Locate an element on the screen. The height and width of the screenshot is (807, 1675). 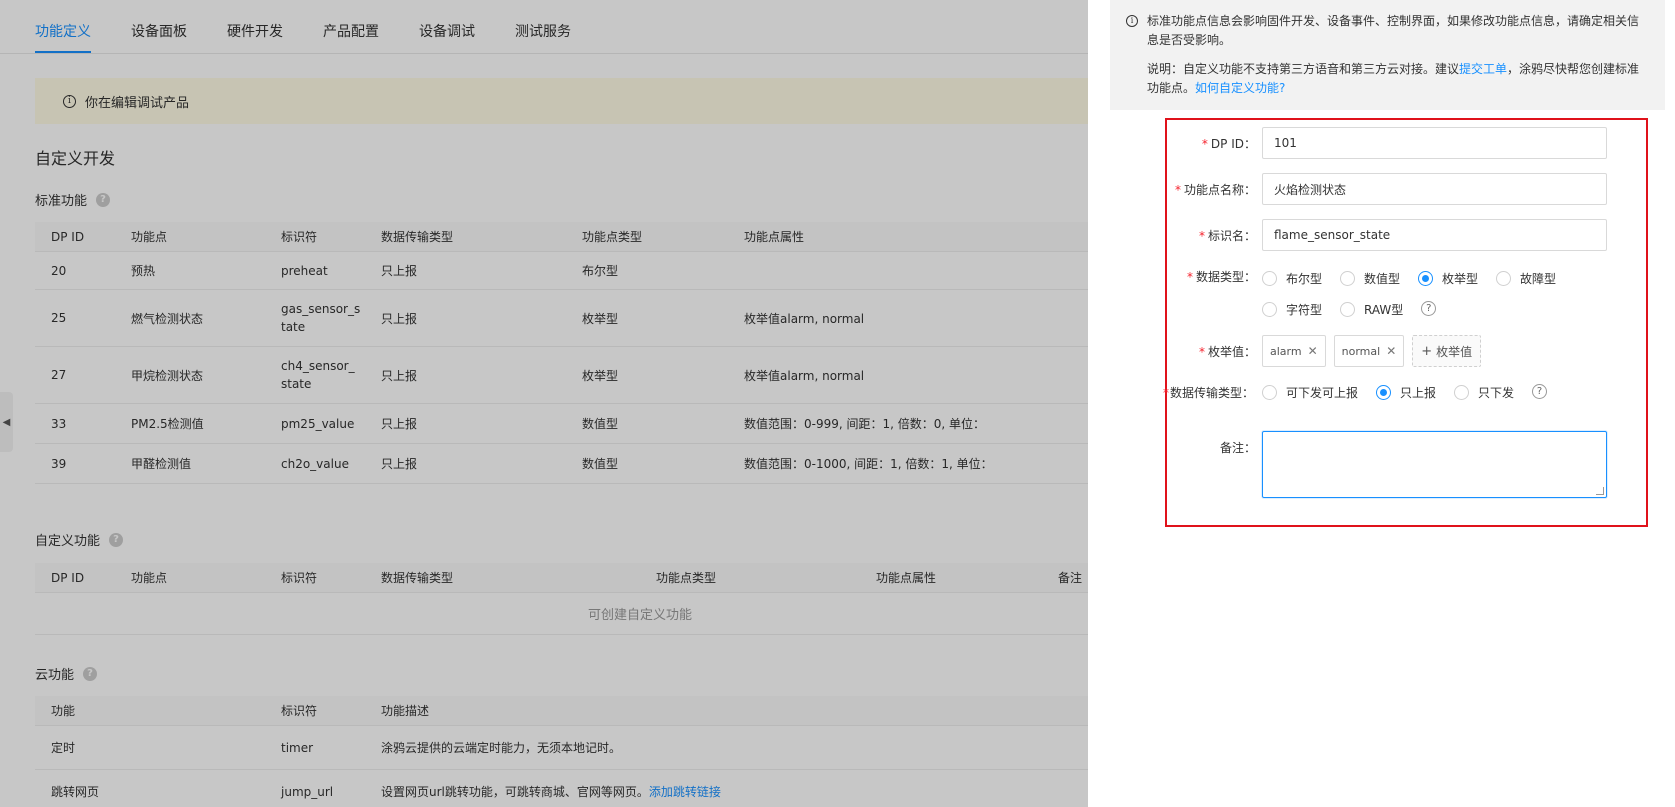
cell-type: 布尔型 is located at coordinates (600, 271).